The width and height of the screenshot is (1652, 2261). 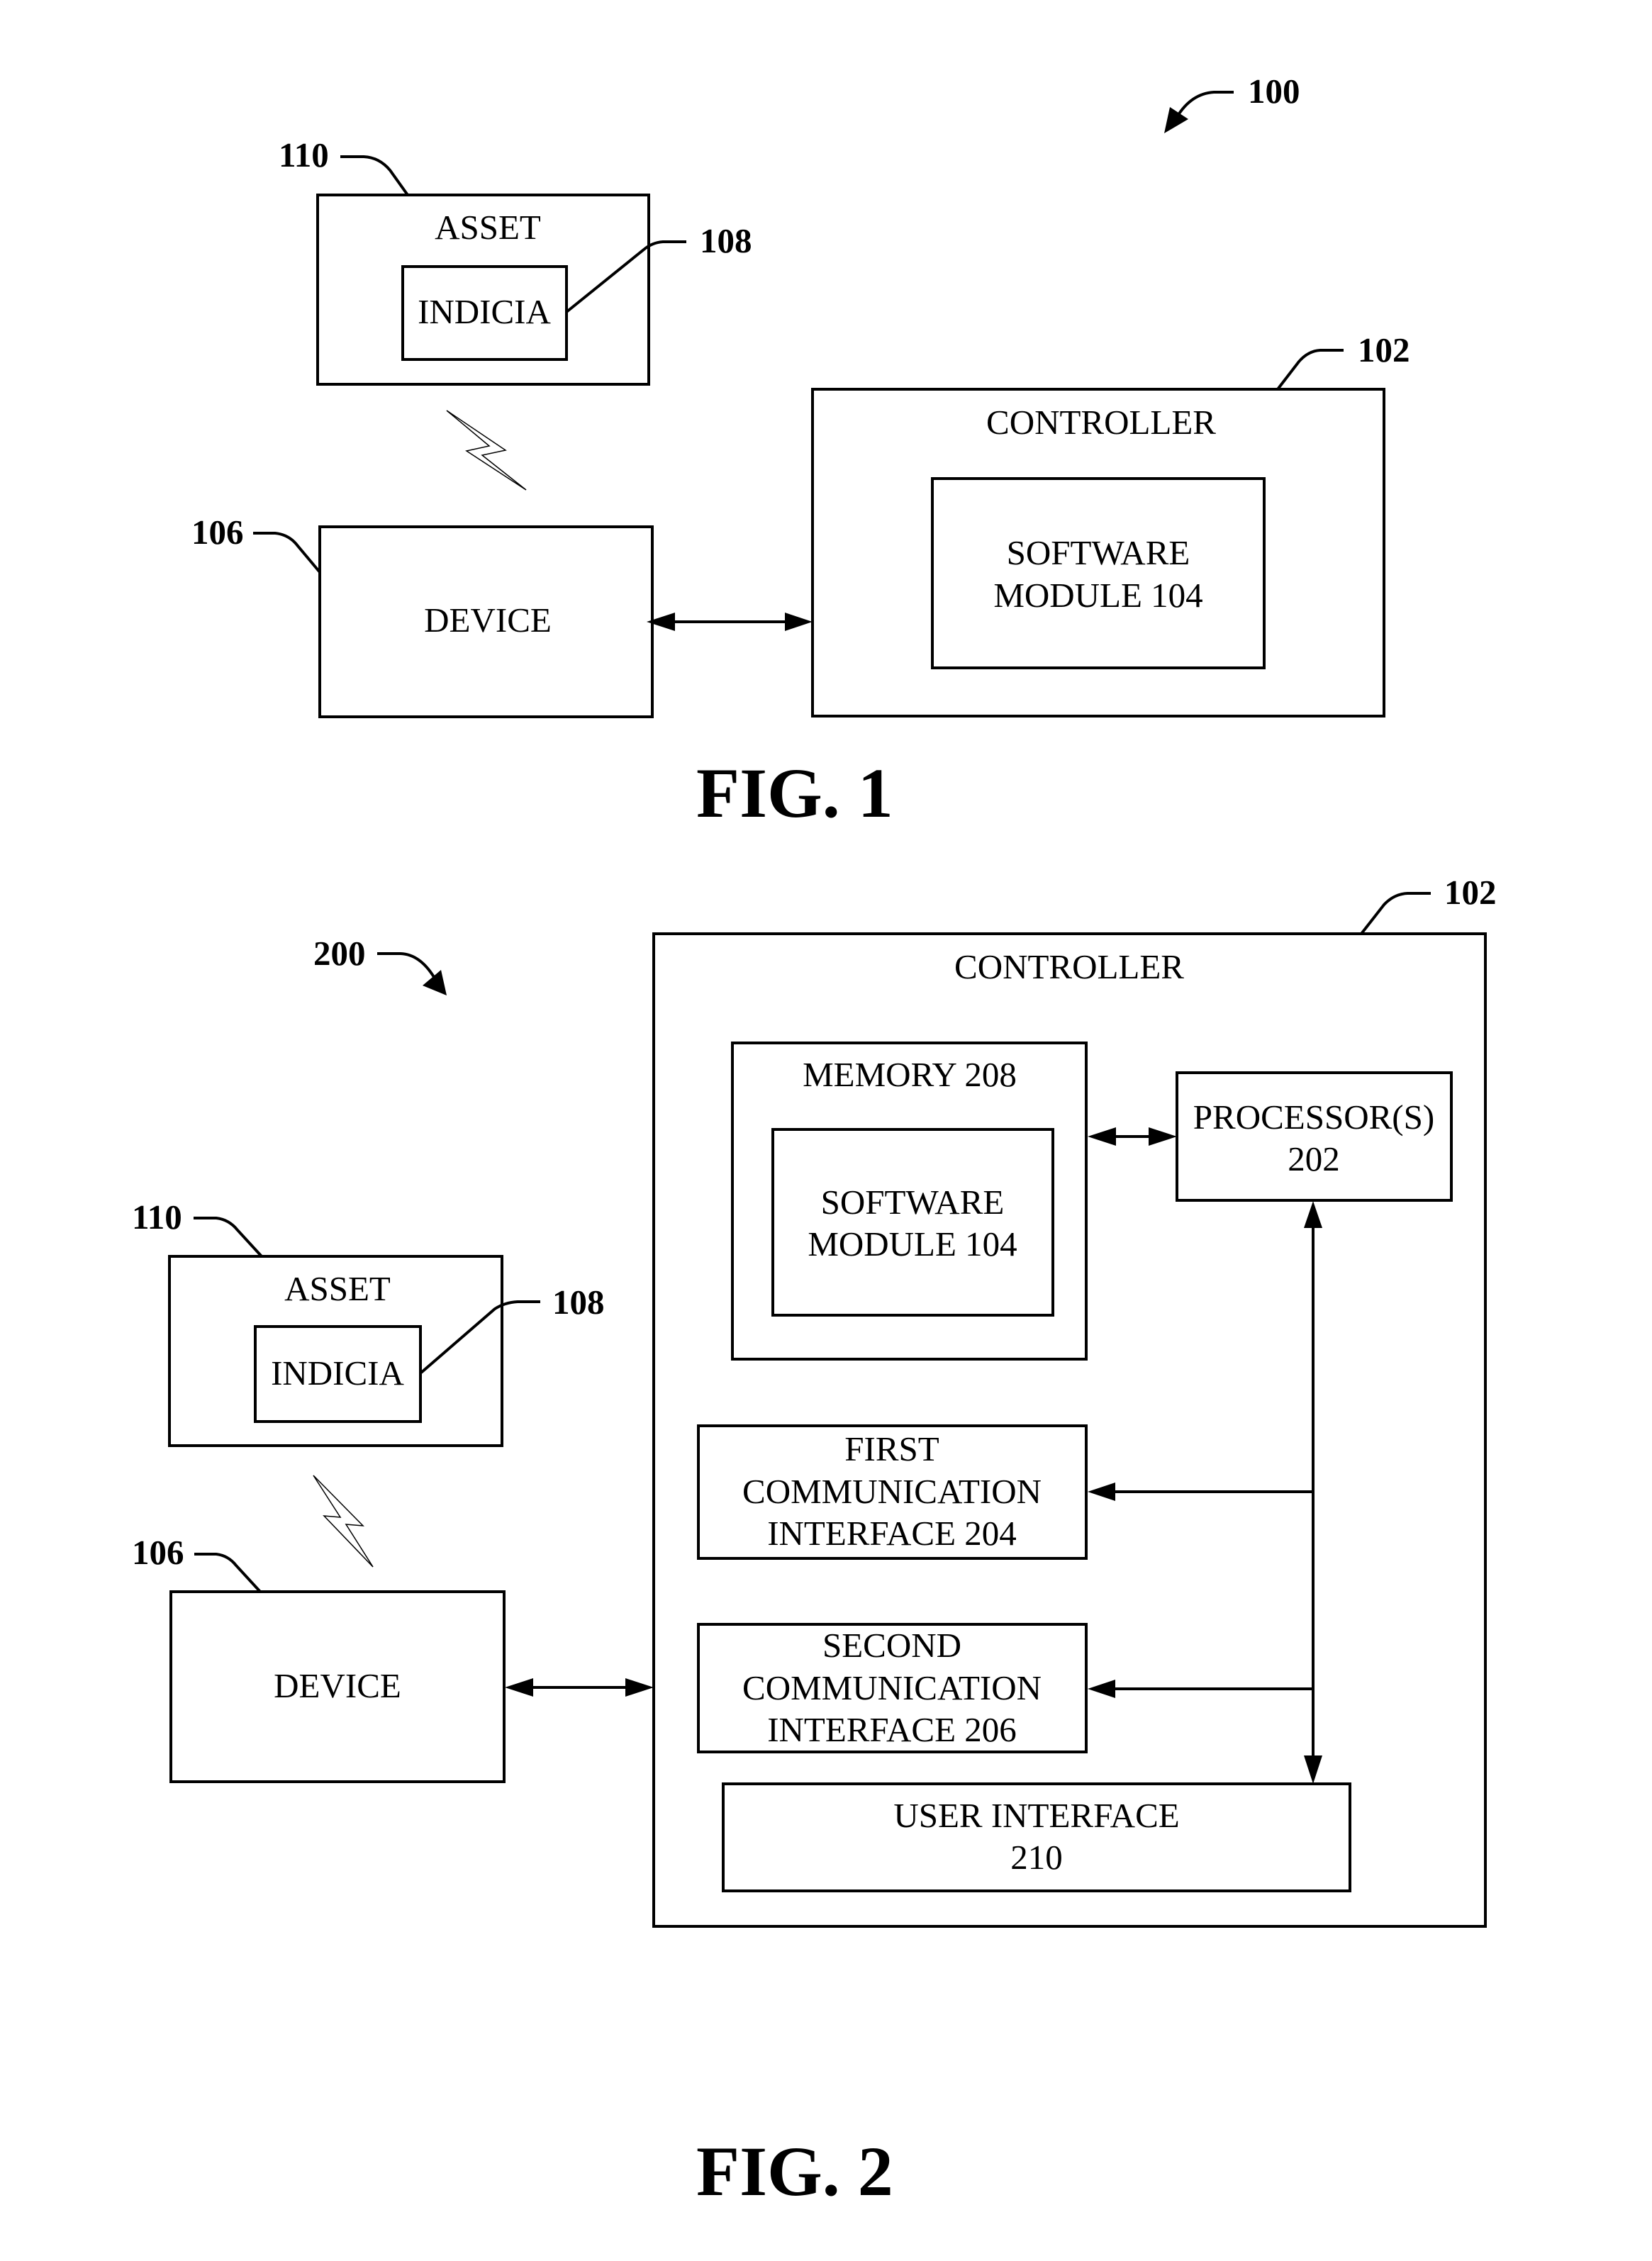 What do you see at coordinates (1036, 1816) in the screenshot?
I see `user-interface-line-1: USER INTERFACE` at bounding box center [1036, 1816].